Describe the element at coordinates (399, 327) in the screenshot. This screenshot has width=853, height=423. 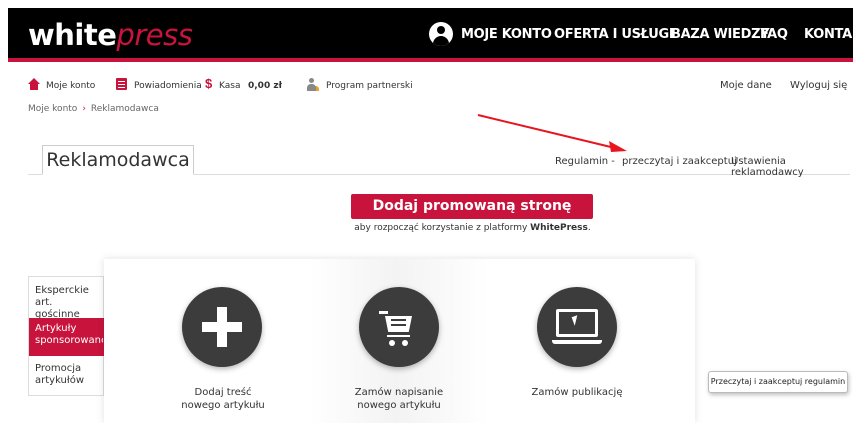
I see `shopping-cart-icon` at that location.